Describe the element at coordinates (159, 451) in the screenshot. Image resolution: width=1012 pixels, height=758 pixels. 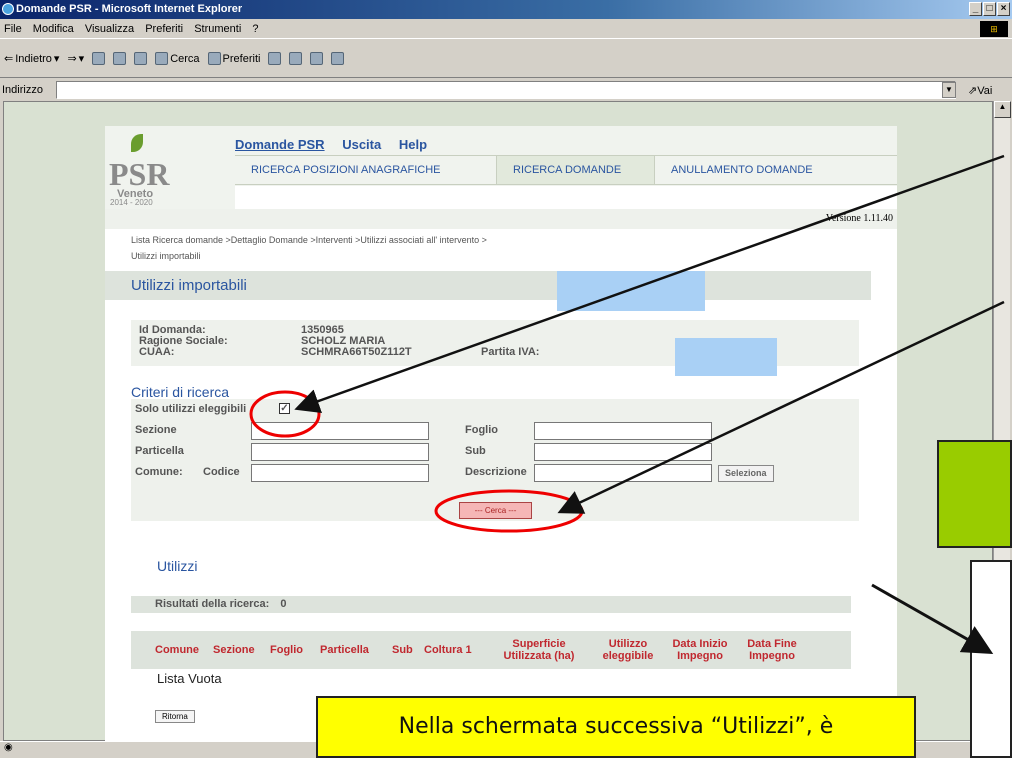
I see `particella-label: Particella` at that location.